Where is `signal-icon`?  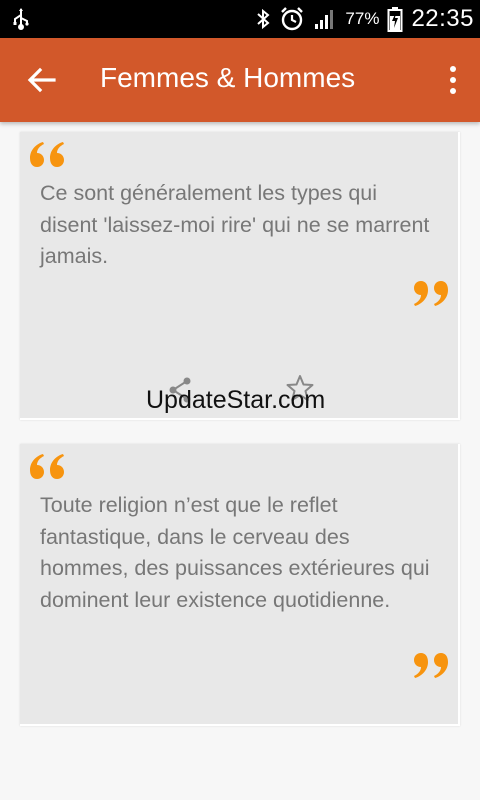 signal-icon is located at coordinates (324, 19).